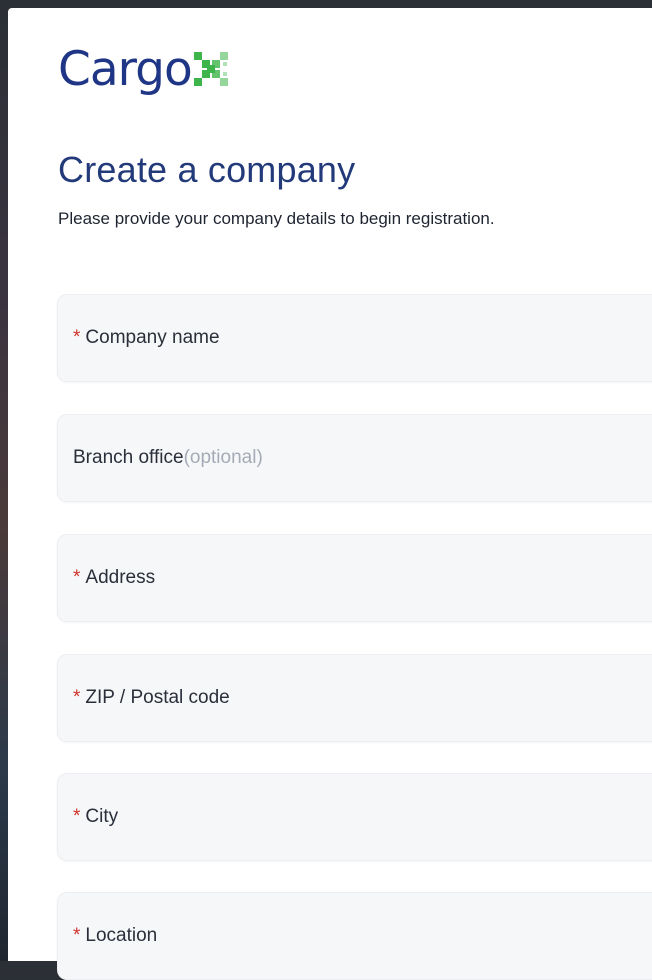 This screenshot has width=652, height=980. I want to click on address-label: * Address, so click(114, 577).